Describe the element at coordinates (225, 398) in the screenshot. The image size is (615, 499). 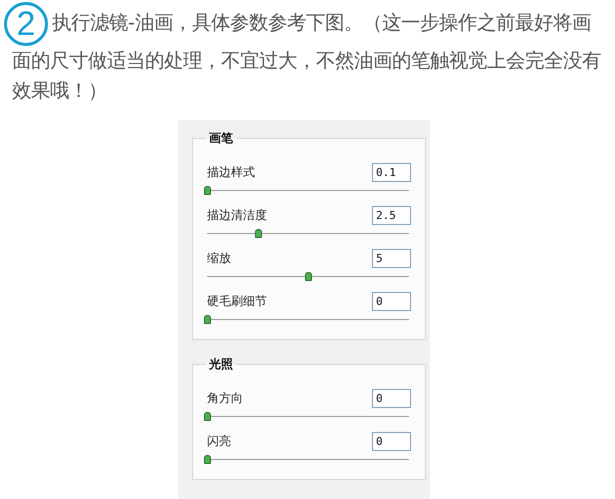
I see `slider-label: 角方向` at that location.